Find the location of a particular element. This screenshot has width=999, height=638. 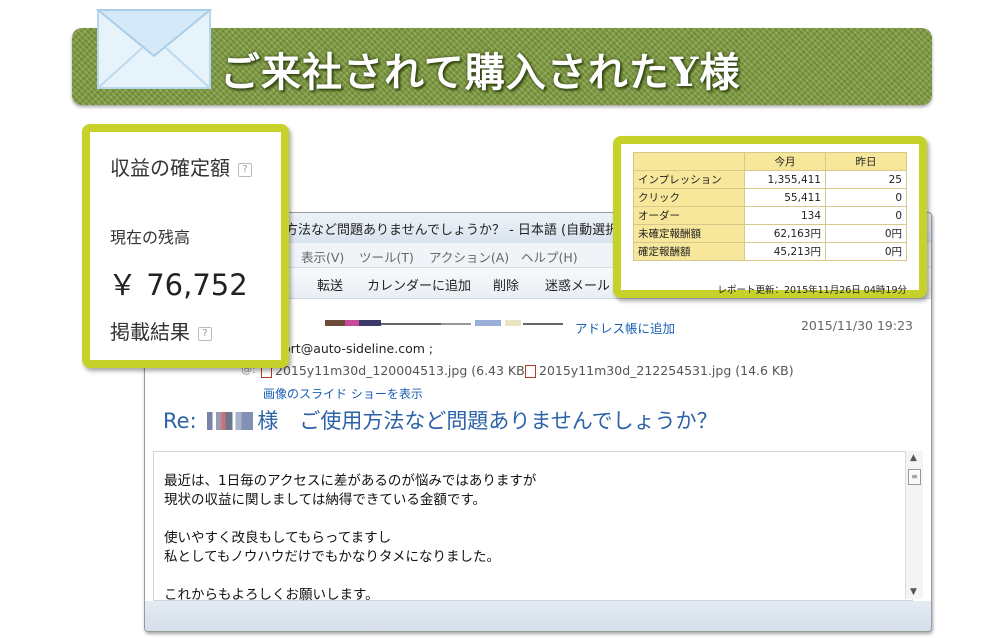

table-row: インプレッション 1,355,411 25 is located at coordinates (770, 179).